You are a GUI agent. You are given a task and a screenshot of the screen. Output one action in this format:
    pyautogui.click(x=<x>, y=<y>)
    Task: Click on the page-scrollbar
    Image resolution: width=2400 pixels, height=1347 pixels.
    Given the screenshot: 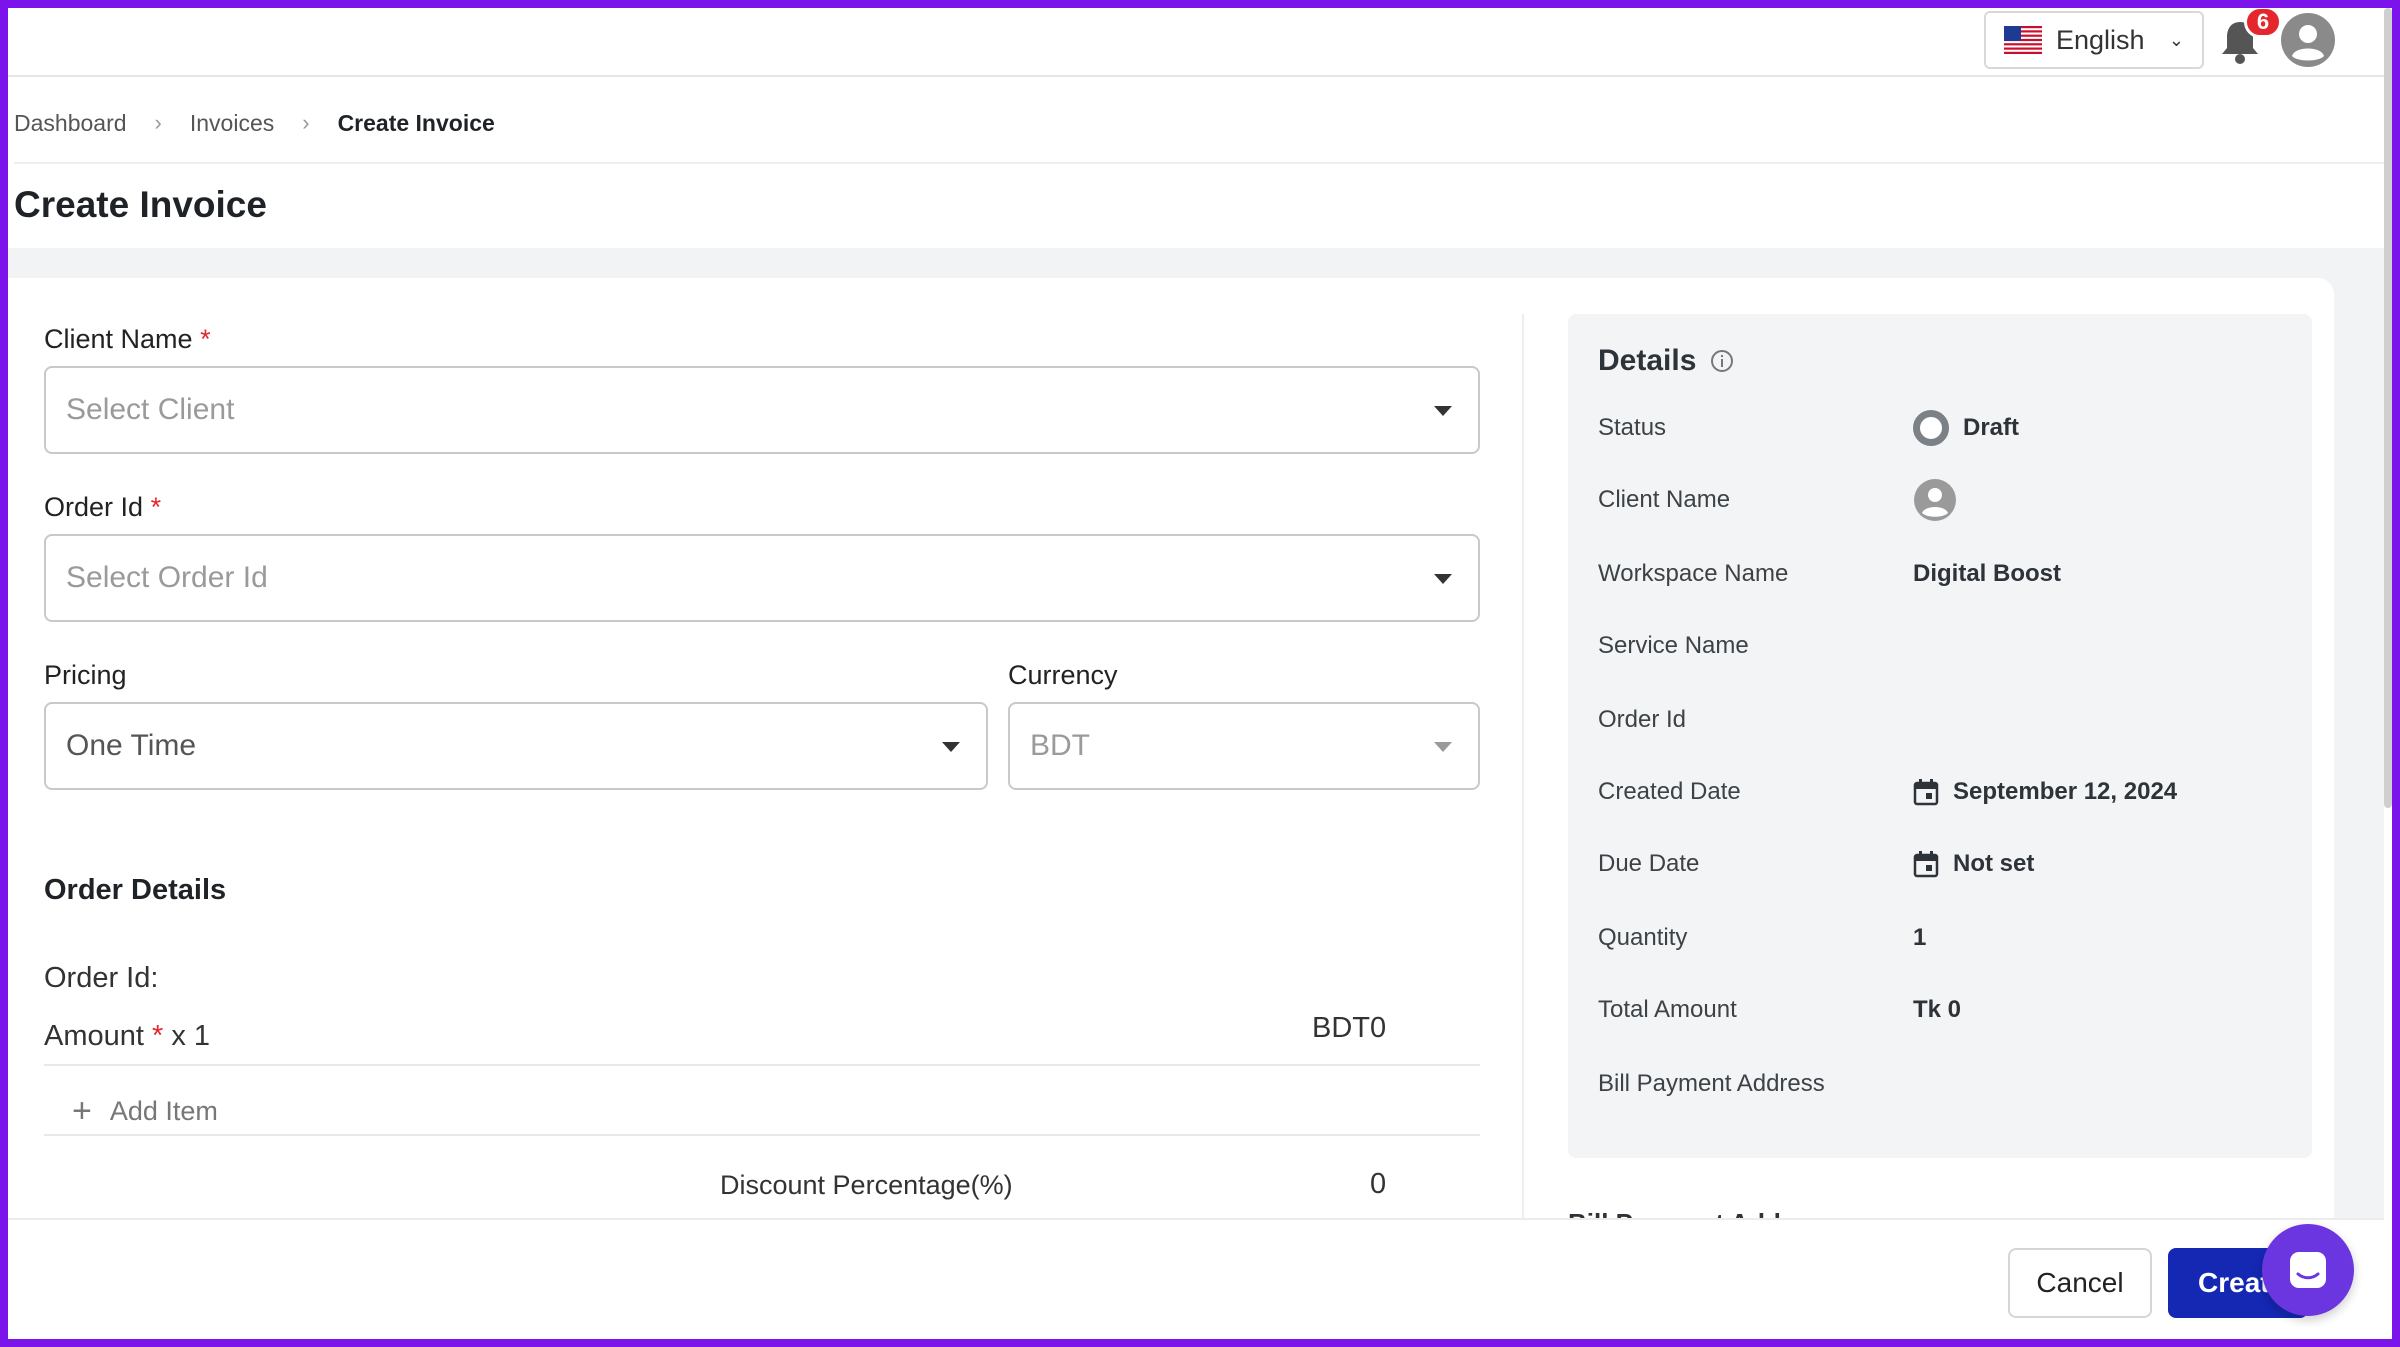 What is the action you would take?
    pyautogui.click(x=2388, y=408)
    